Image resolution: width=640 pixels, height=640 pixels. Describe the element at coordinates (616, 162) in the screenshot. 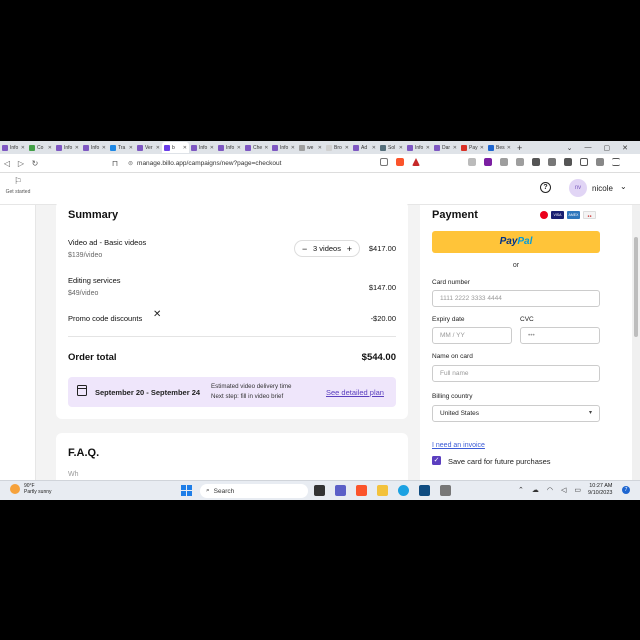

I see `menu-icon` at that location.